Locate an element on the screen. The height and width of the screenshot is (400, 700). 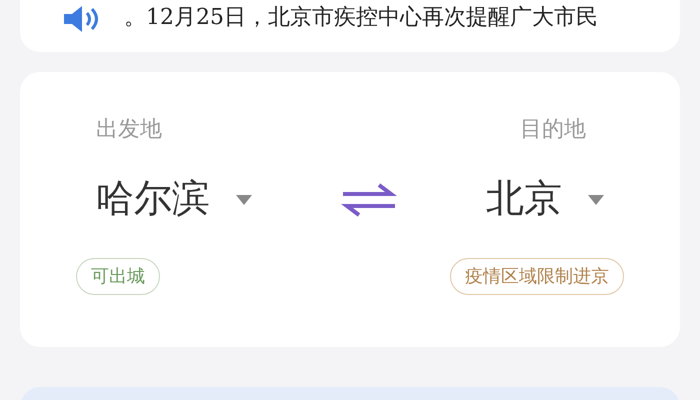
swap-icon is located at coordinates (369, 200).